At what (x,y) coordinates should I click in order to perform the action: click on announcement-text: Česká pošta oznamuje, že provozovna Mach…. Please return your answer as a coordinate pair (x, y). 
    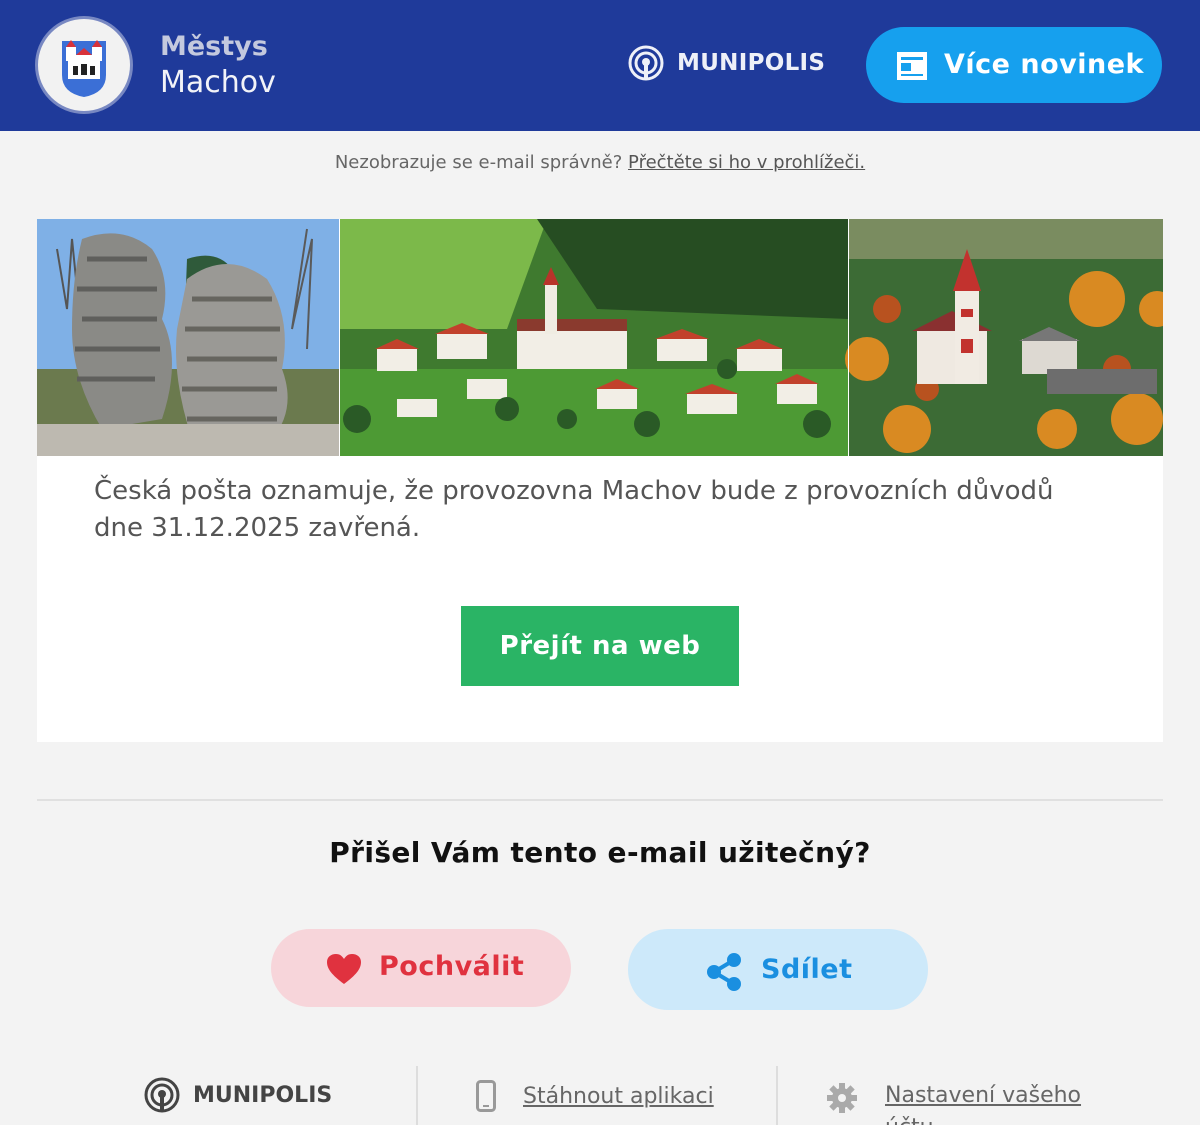
    Looking at the image, I should click on (574, 509).